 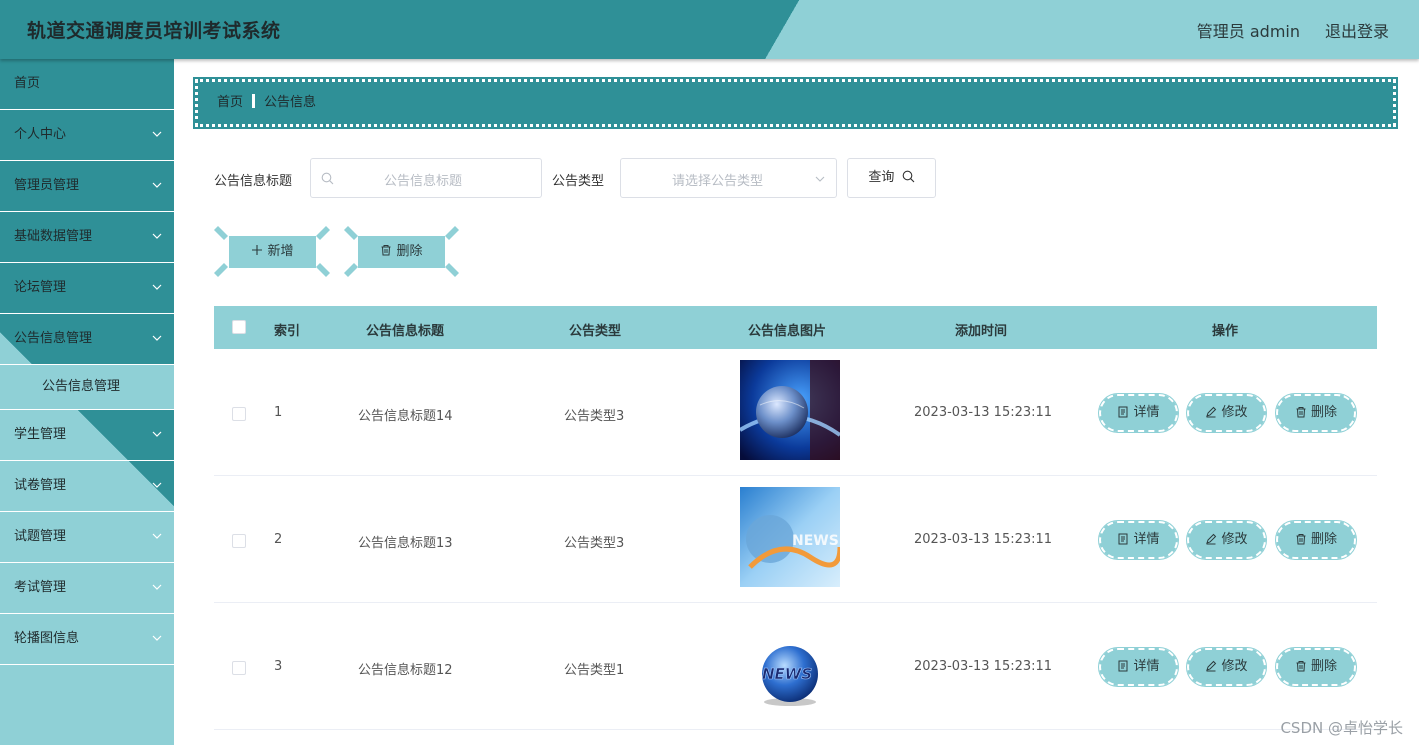 I want to click on column-header-time: 添加时间, so click(x=981, y=331).